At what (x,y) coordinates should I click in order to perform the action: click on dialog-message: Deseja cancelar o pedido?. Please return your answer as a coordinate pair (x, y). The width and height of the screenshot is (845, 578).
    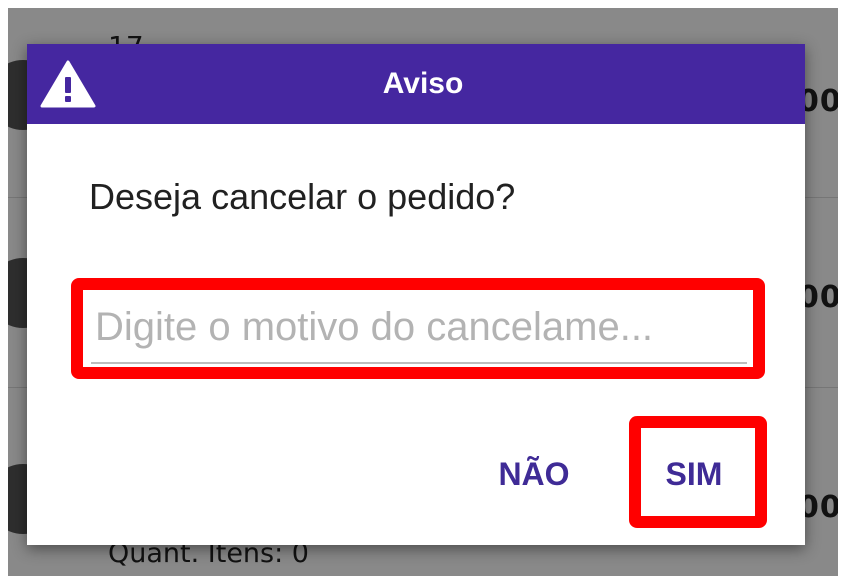
    Looking at the image, I should click on (302, 196).